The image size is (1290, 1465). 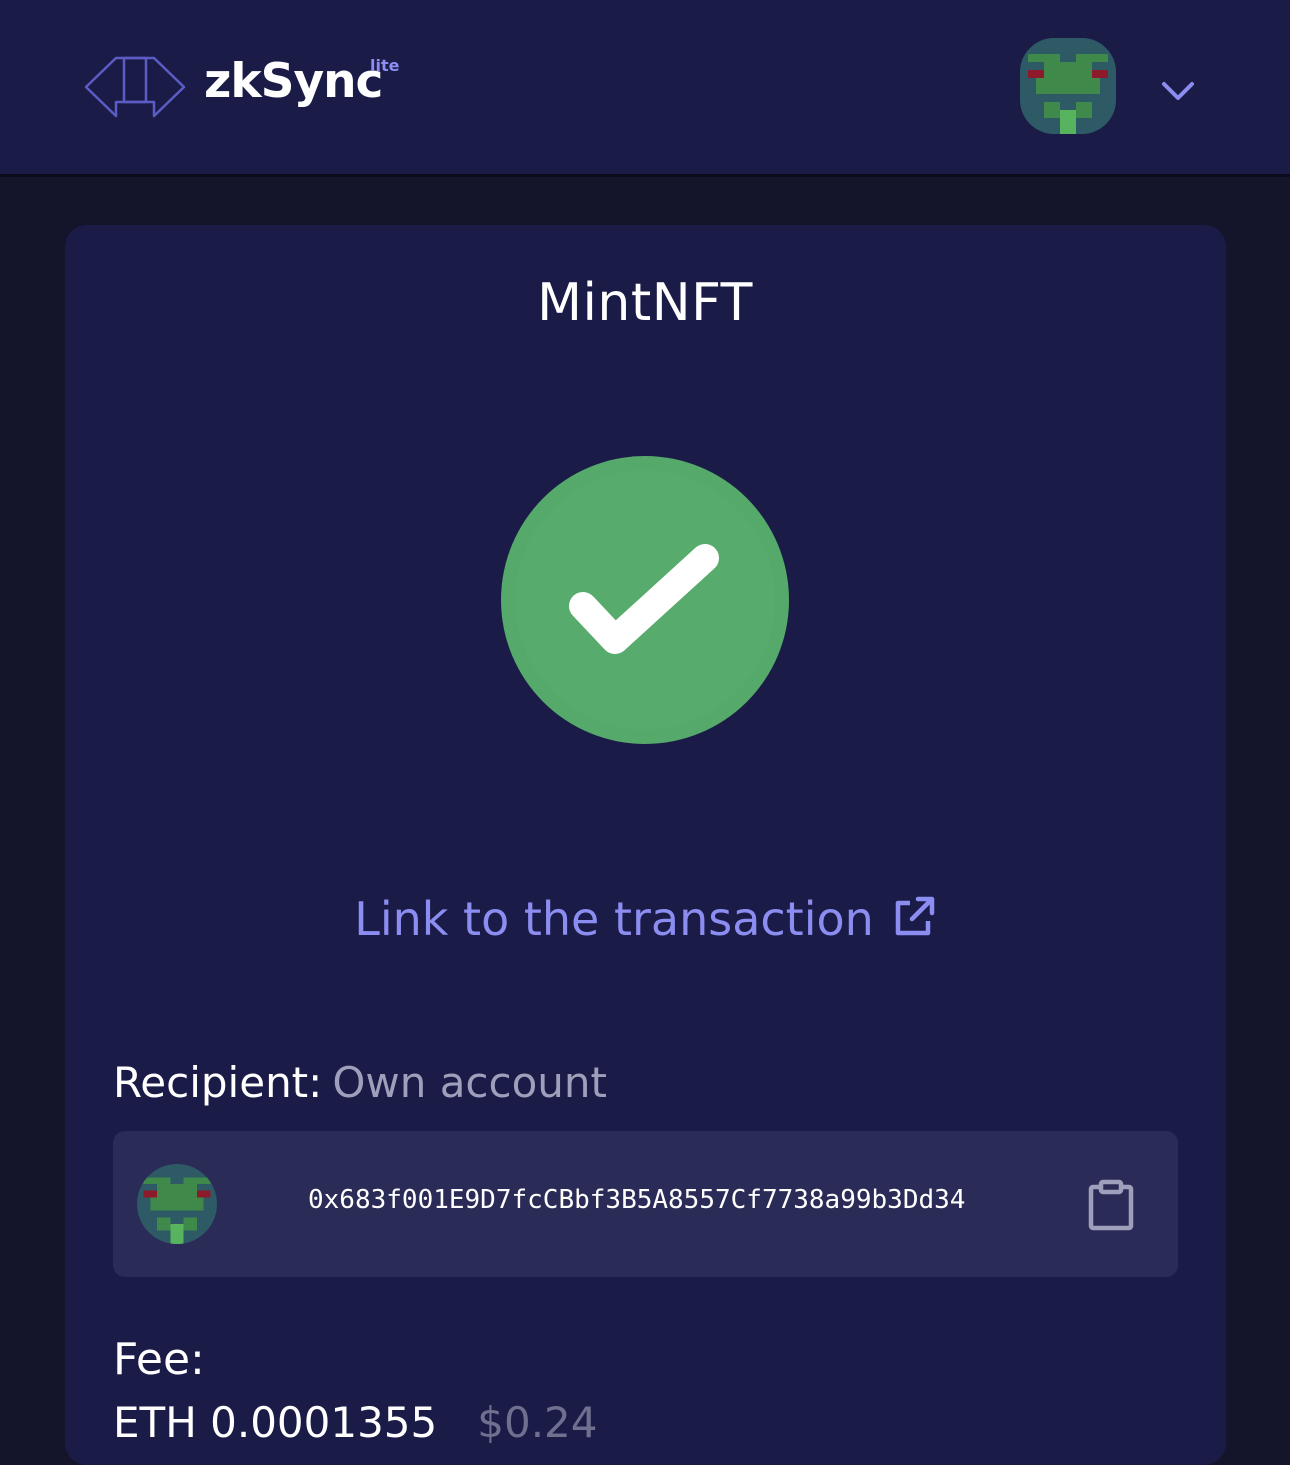 I want to click on recipient-avatar, so click(x=177, y=1204).